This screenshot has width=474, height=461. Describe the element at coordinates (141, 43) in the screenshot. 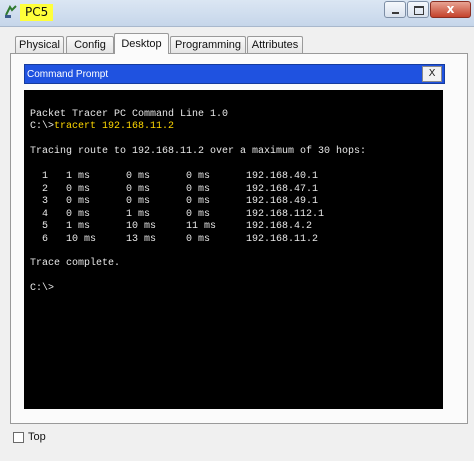

I see `tab-desktop: Desktop` at that location.